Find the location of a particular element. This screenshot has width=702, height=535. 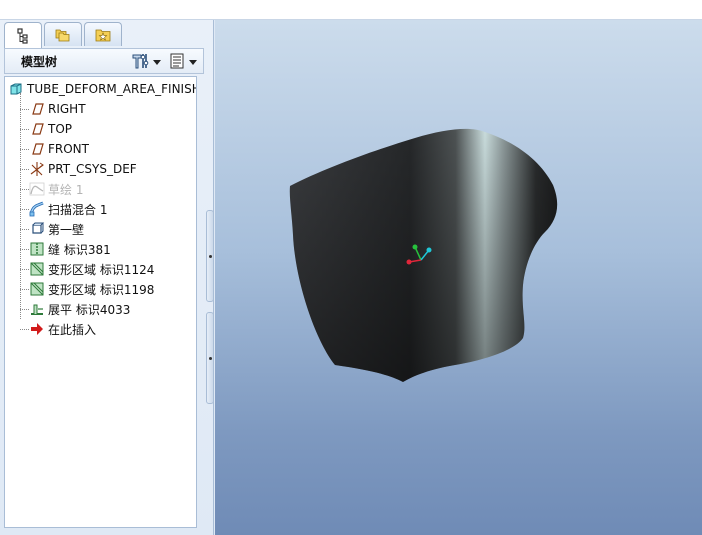

tree-root-label: TUBE_DEFORM_AREA_FINISH is located at coordinates (112, 89).